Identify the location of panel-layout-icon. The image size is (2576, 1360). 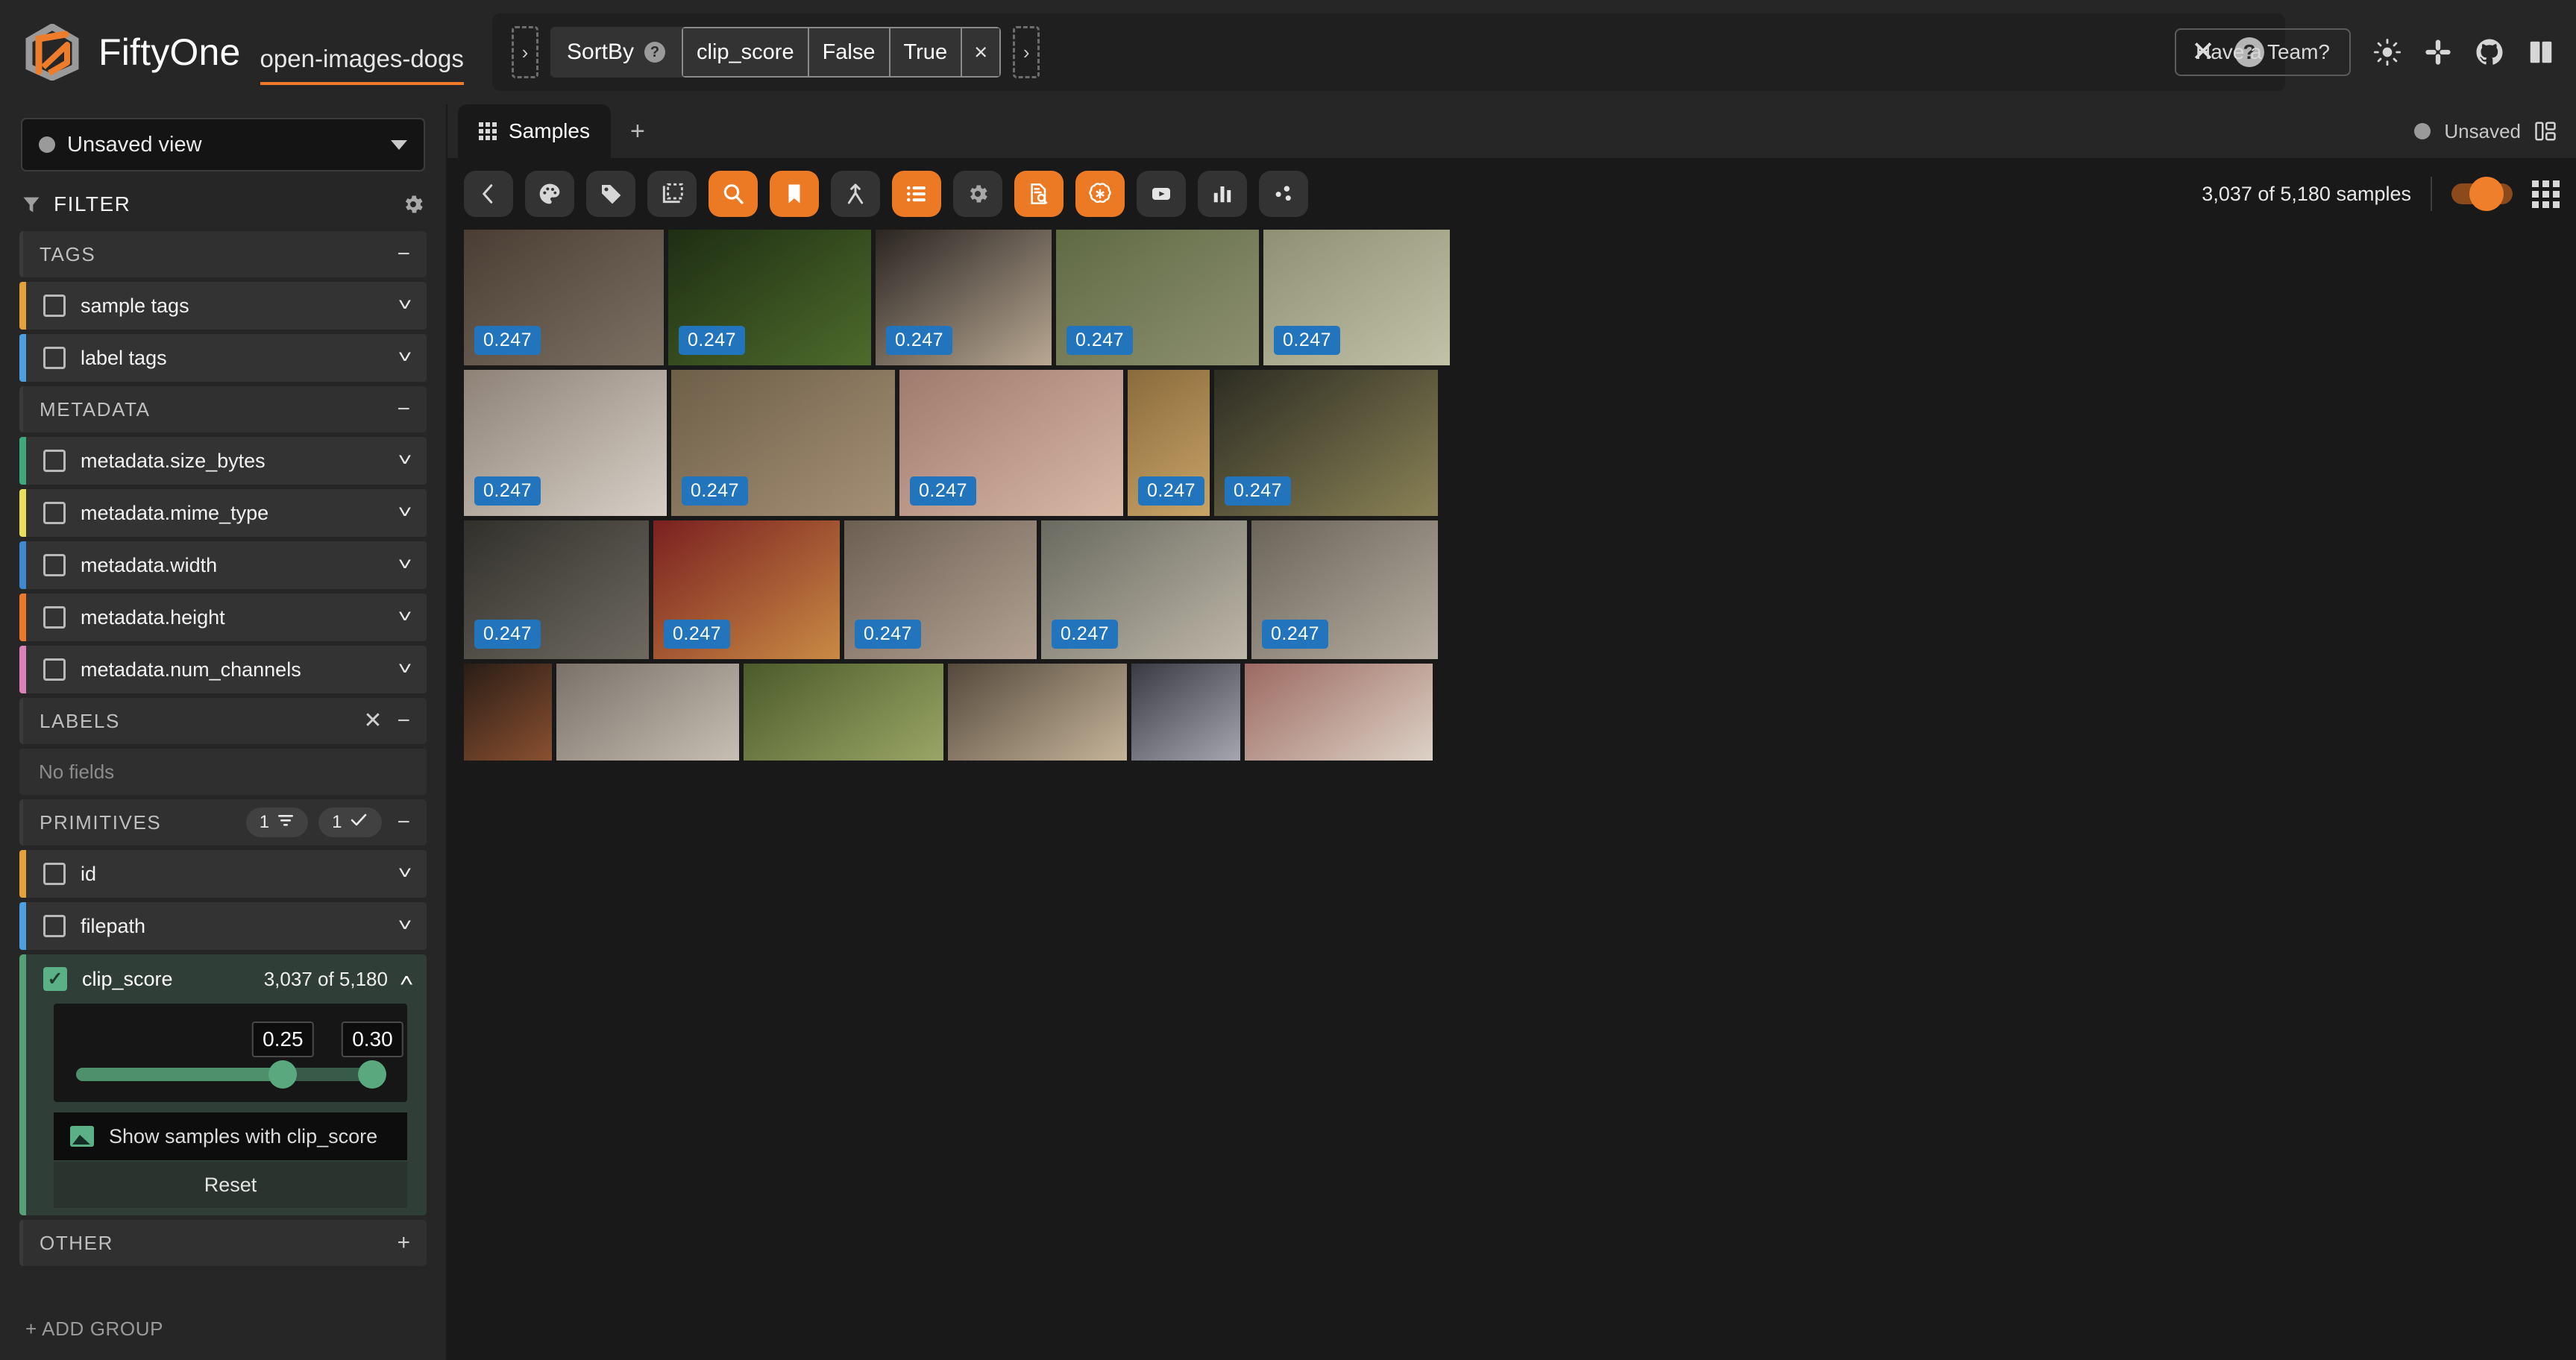
(2545, 131).